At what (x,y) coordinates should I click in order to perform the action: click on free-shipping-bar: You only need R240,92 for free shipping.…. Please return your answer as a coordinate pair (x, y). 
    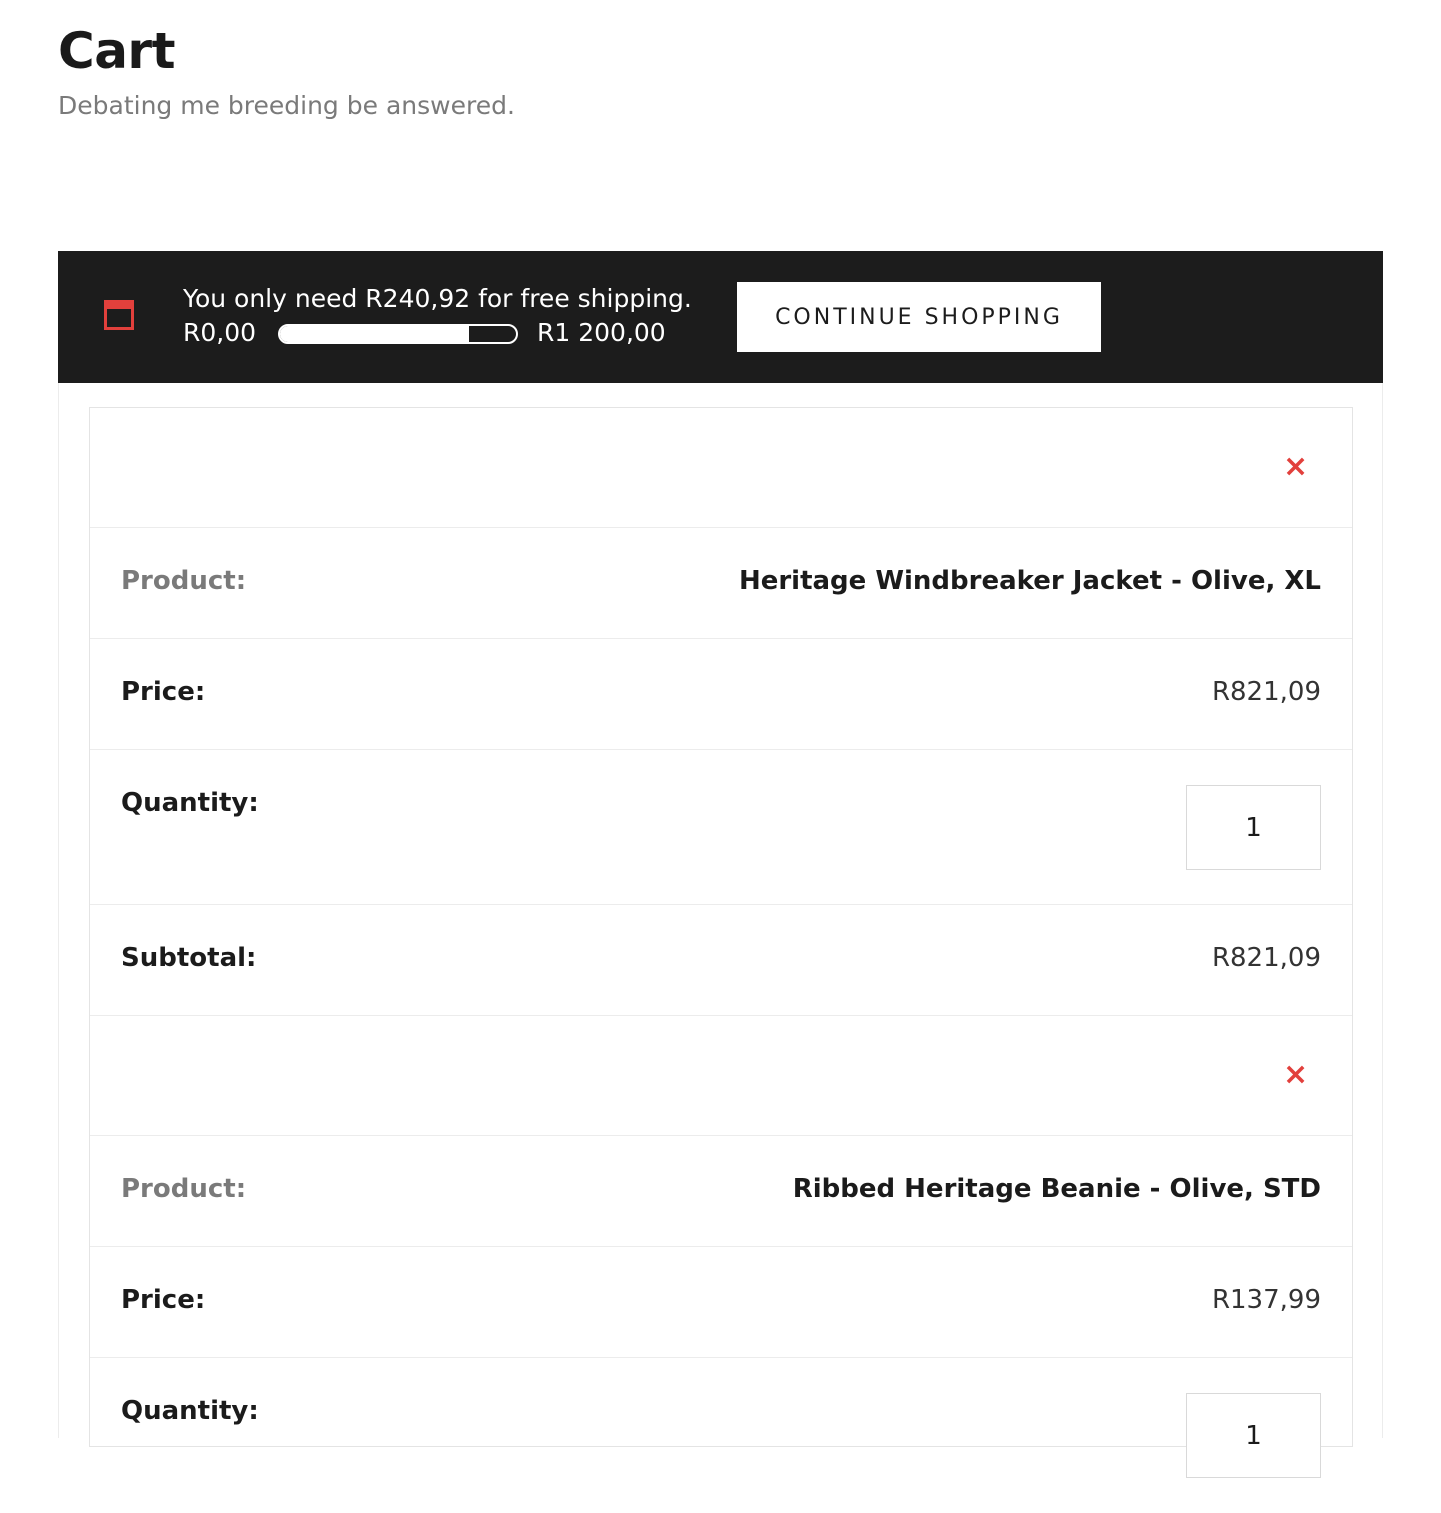
    Looking at the image, I should click on (720, 317).